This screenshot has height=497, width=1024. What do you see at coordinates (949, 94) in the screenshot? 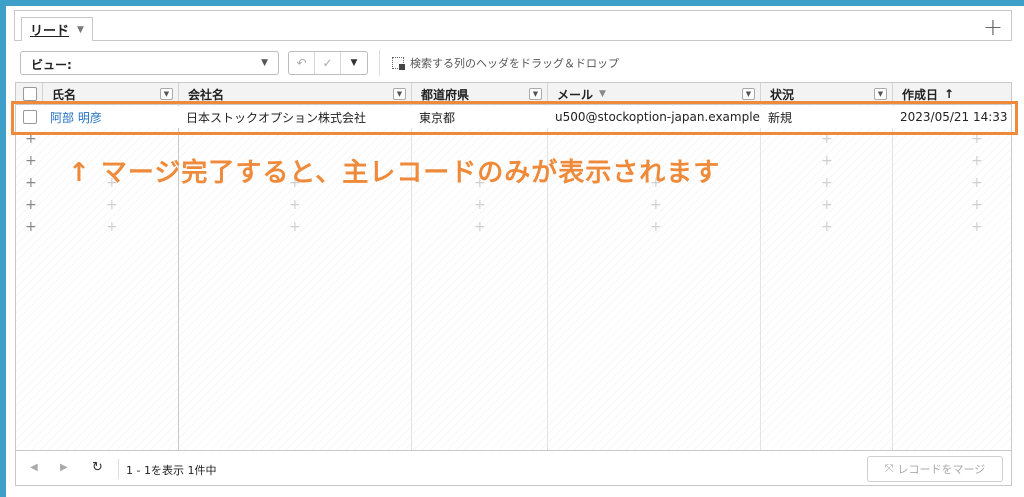
I see `sort-ascending-icon: ↑` at bounding box center [949, 94].